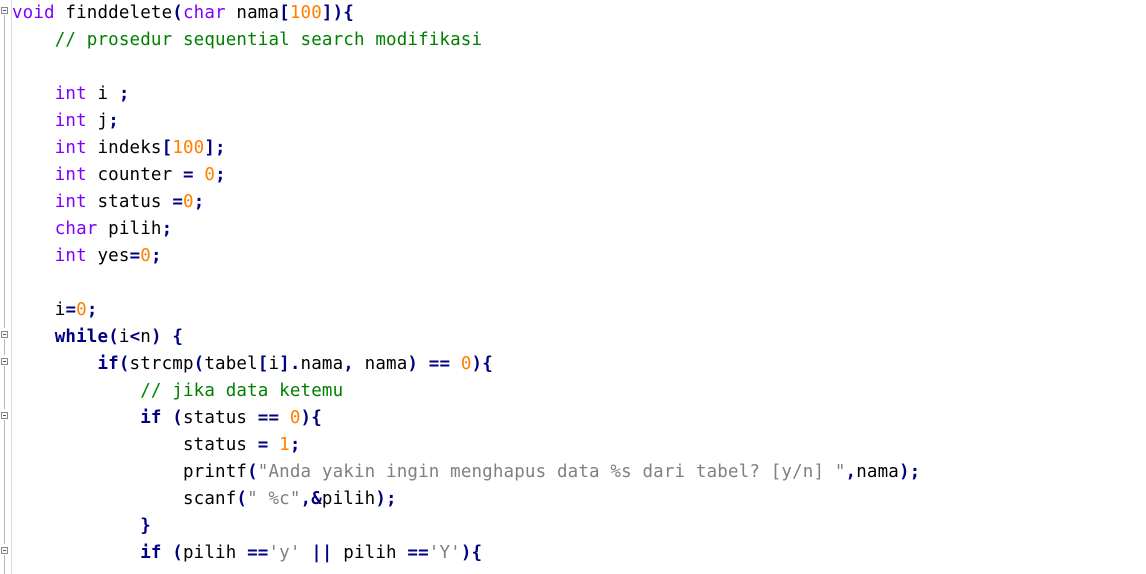  I want to click on code-line: if(strcmp(tabel[i].nama, nama) == 0){, so click(466, 364).